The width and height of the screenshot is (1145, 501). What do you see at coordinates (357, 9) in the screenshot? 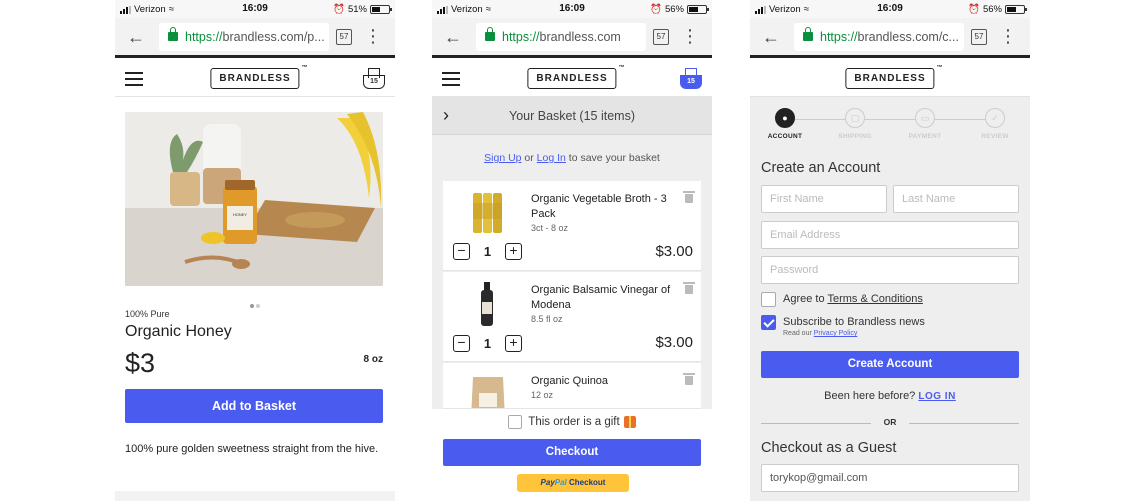
I see `battery-percent: 51%` at bounding box center [357, 9].